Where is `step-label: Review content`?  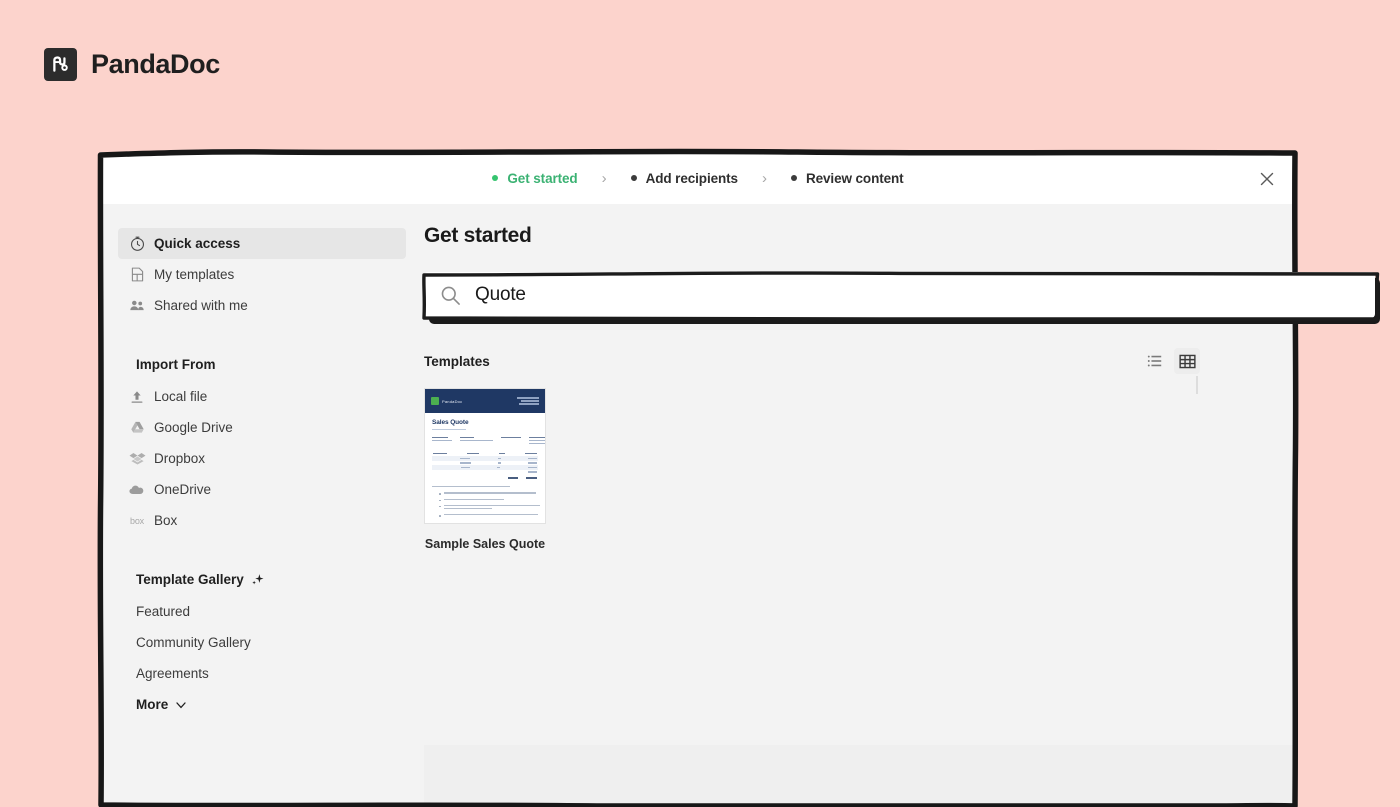 step-label: Review content is located at coordinates (854, 178).